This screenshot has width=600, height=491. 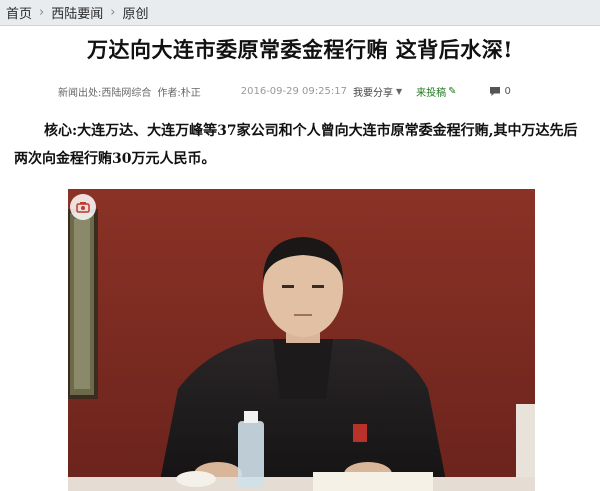 I want to click on comments-button: 0, so click(x=500, y=91).